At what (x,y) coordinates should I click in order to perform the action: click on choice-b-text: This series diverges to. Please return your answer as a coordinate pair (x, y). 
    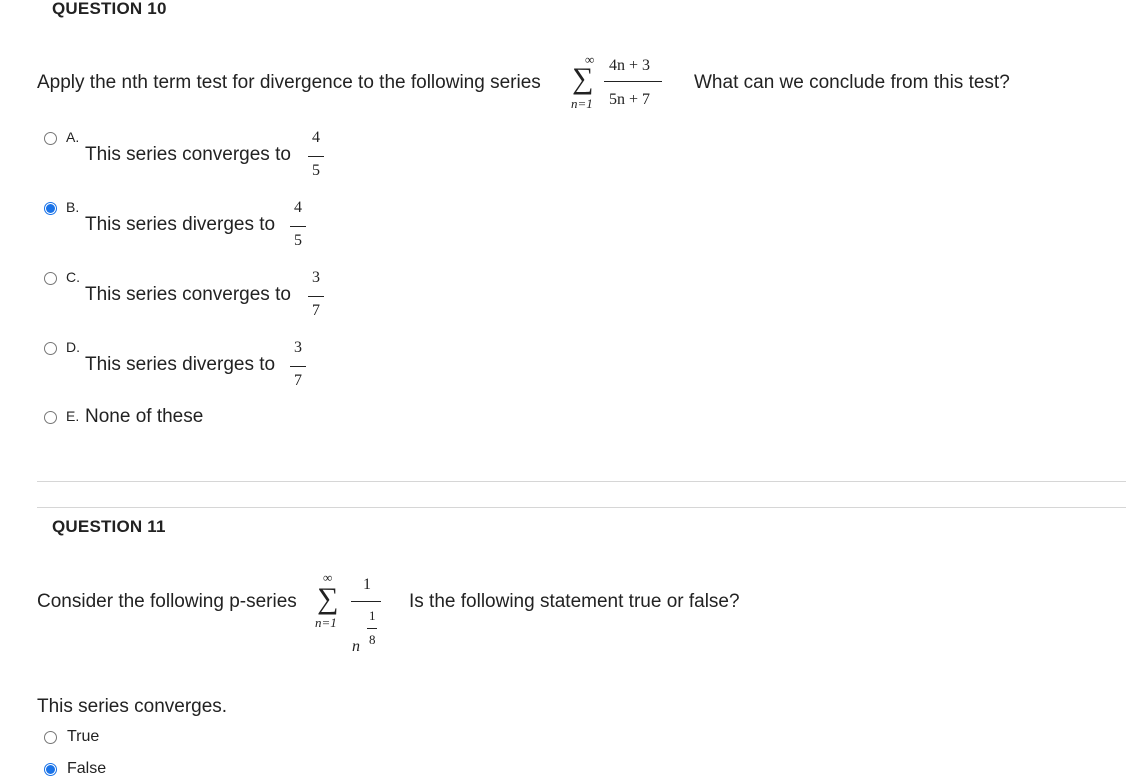
    Looking at the image, I should click on (180, 224).